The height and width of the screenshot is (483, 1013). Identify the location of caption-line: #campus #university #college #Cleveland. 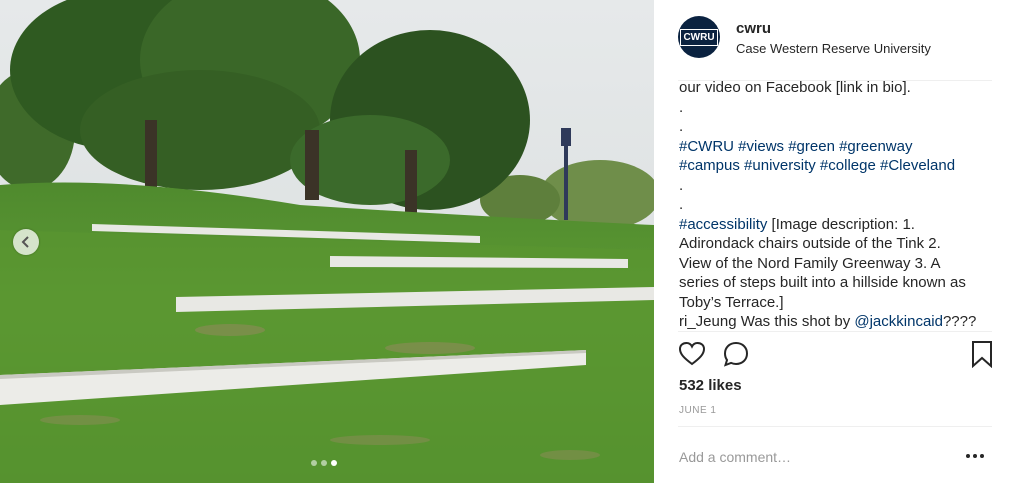
(839, 166).